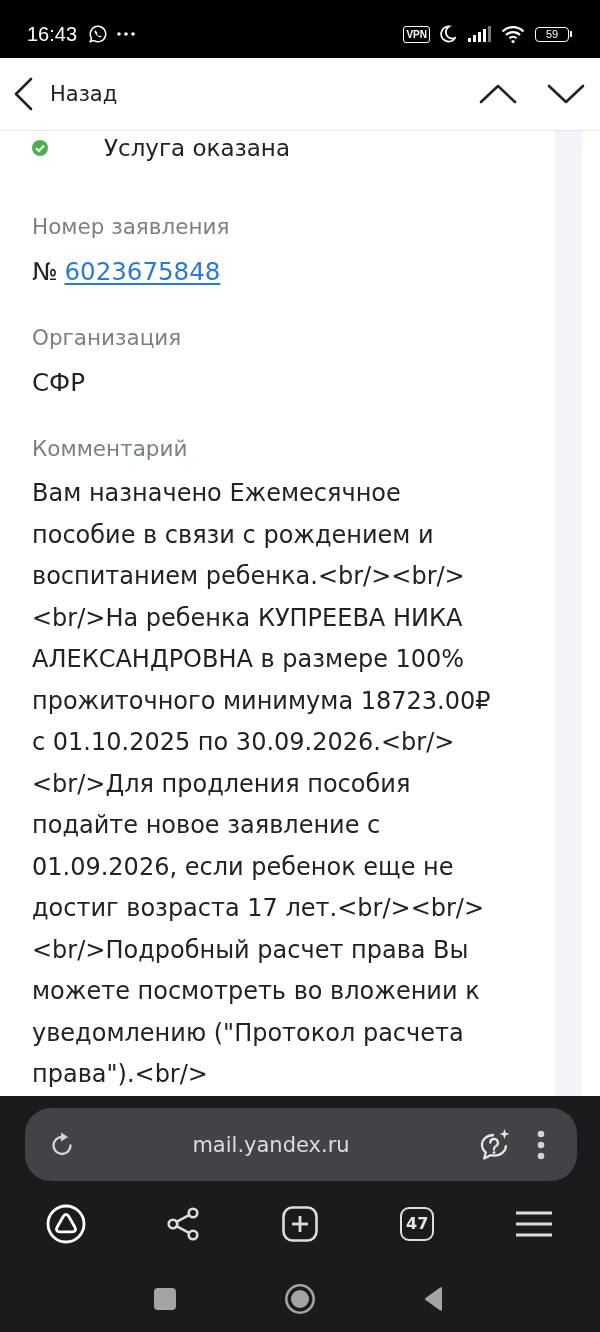 Image resolution: width=600 pixels, height=1332 pixels. What do you see at coordinates (182, 1223) in the screenshot?
I see `share-icon` at bounding box center [182, 1223].